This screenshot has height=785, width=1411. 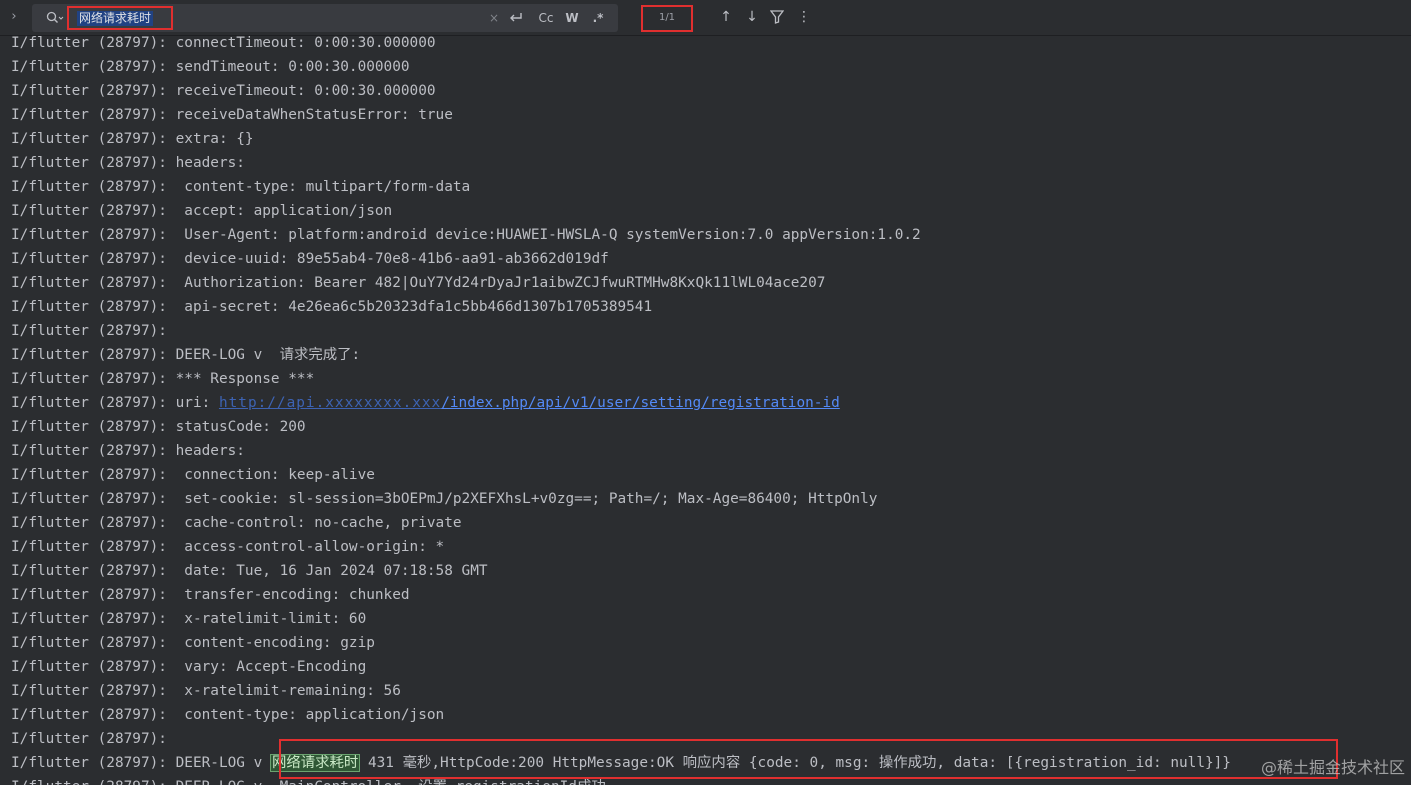 I want to click on log-line: I/flutter (28797): DEER-LOG v 请求完成了:, so click(x=185, y=355).